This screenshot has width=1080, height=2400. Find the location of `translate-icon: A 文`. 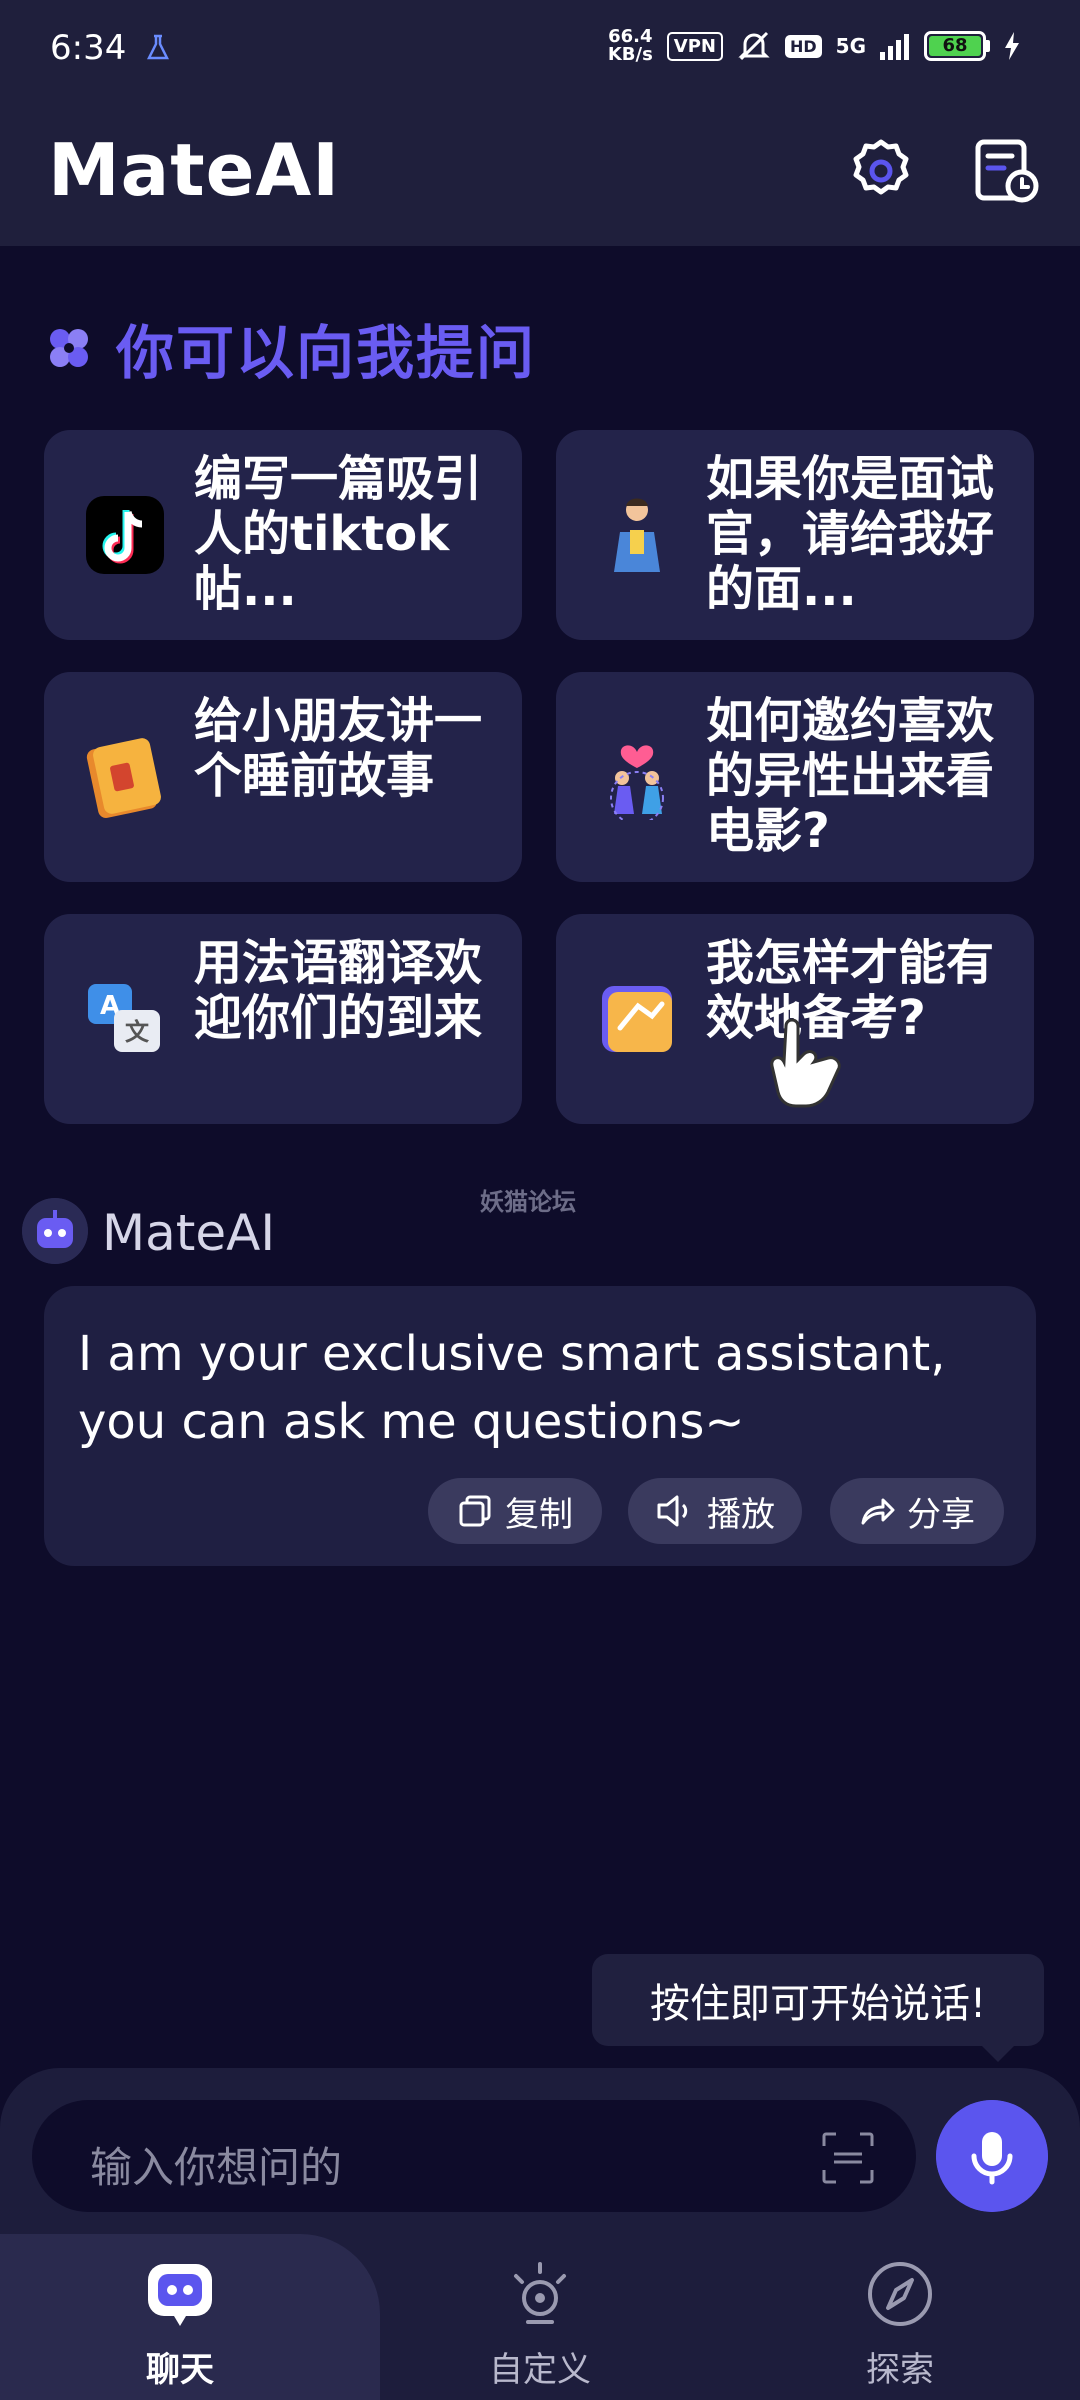

translate-icon: A 文 is located at coordinates (124, 1018).